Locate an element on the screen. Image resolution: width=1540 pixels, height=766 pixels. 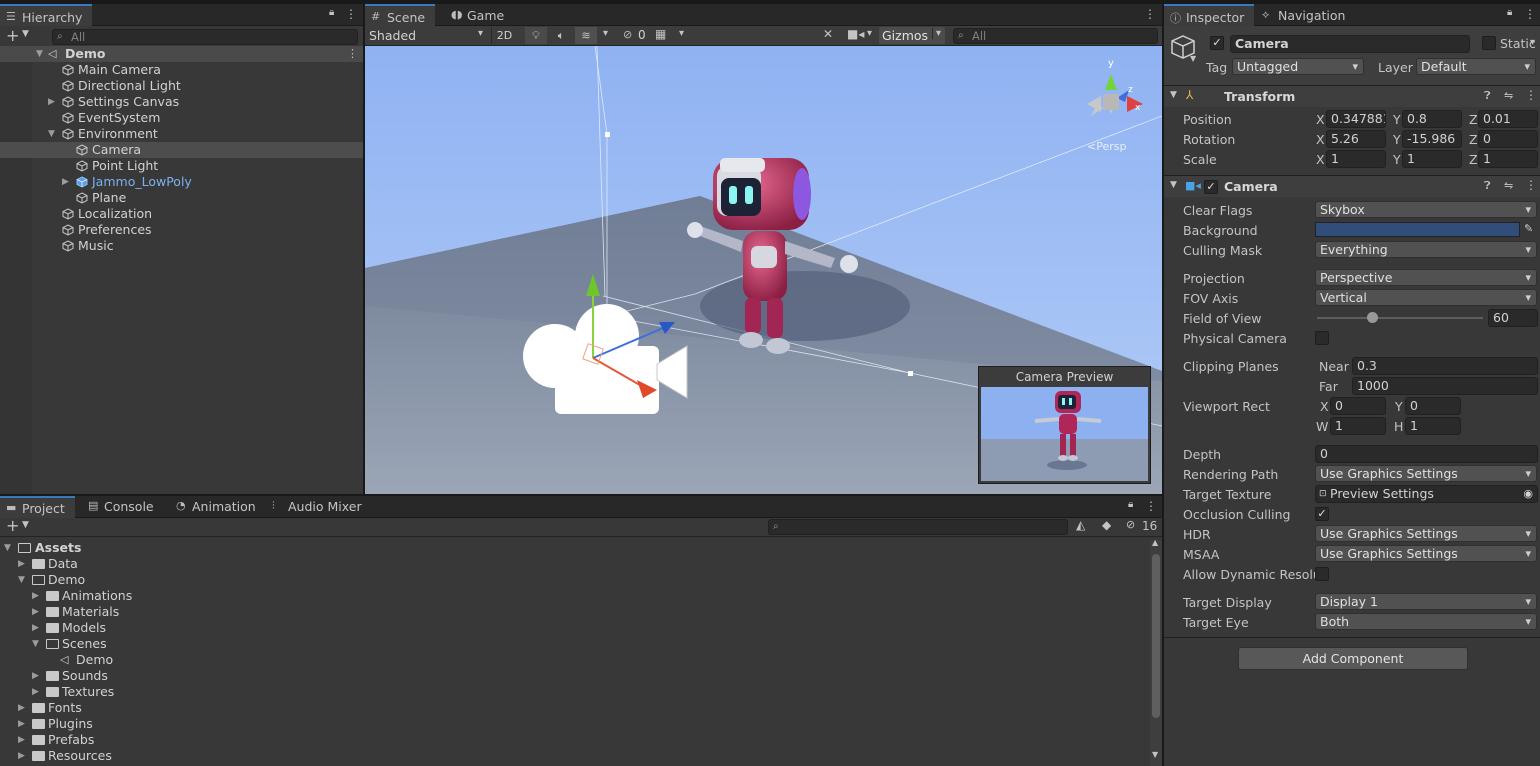
far-field: 1000 is located at coordinates (1445, 386).